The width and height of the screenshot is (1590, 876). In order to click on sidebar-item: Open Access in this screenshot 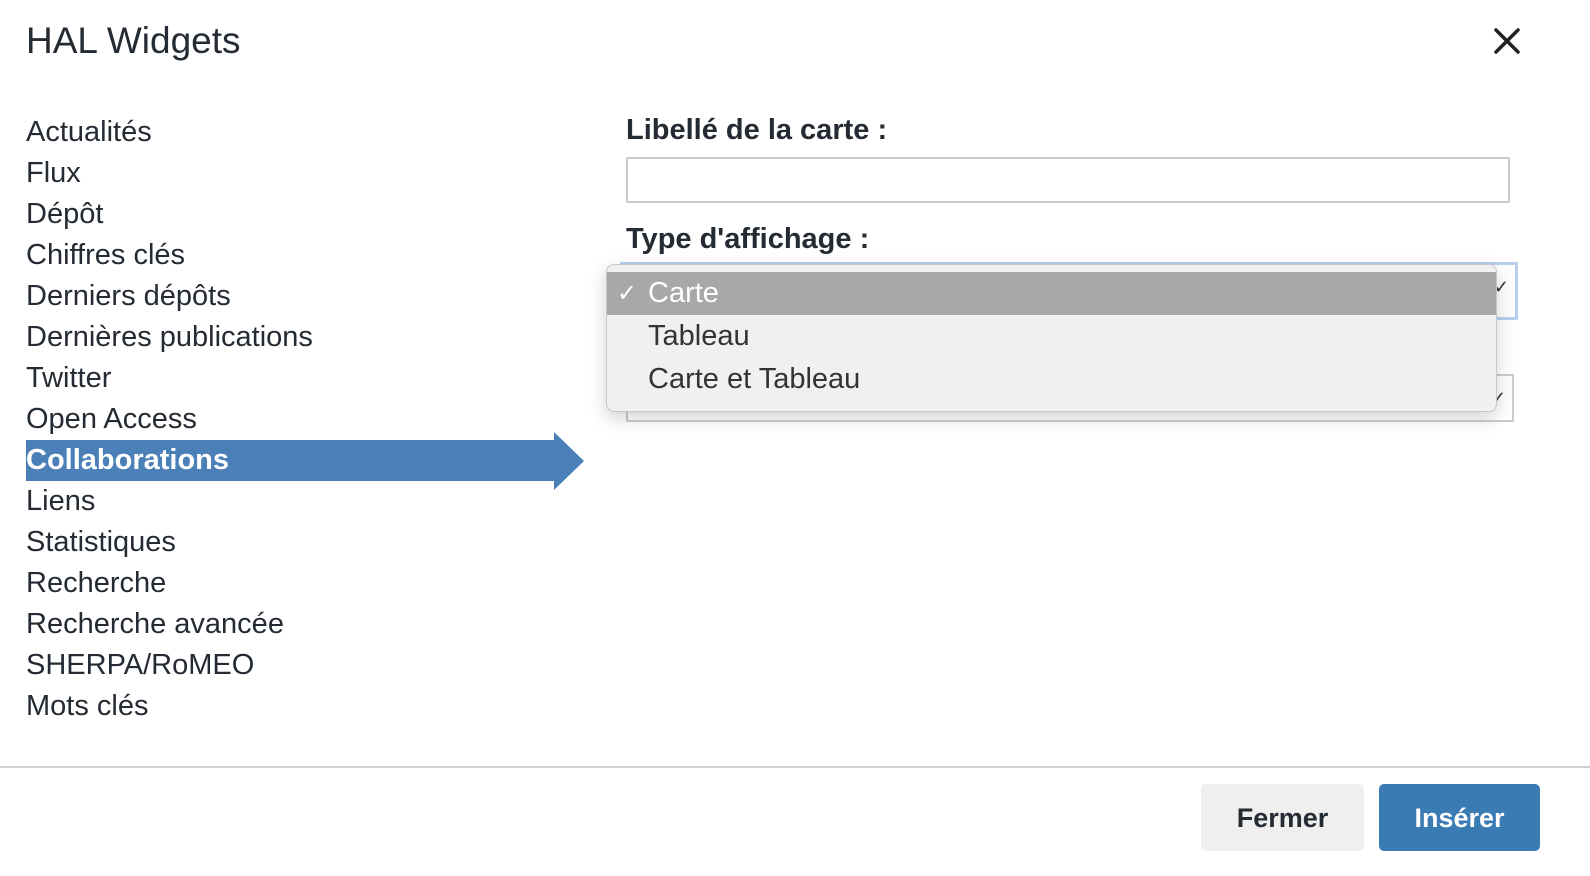, I will do `click(169, 419)`.